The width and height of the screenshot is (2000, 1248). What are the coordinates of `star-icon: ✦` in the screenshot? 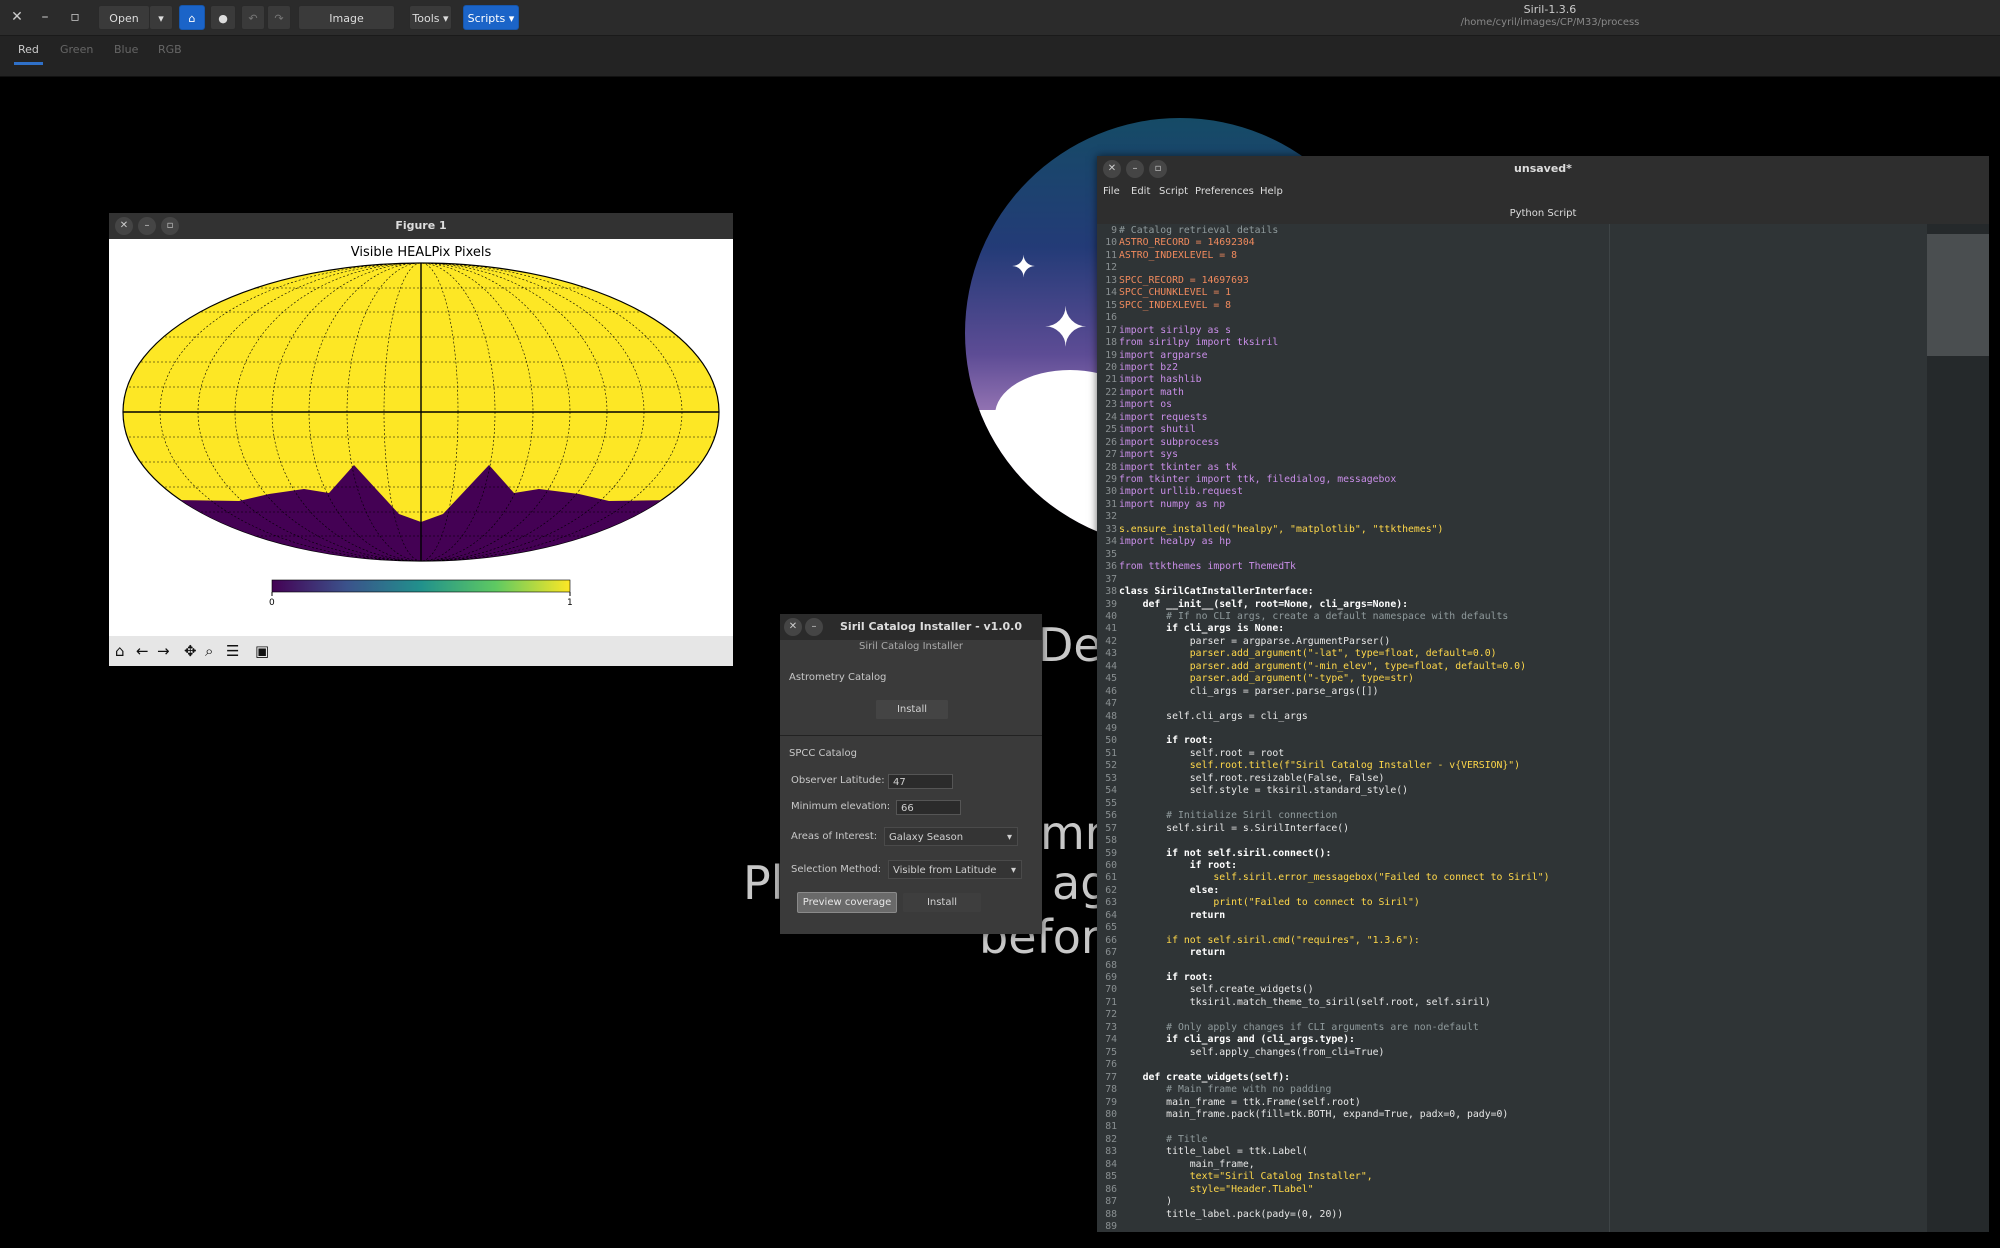 It's located at (1024, 267).